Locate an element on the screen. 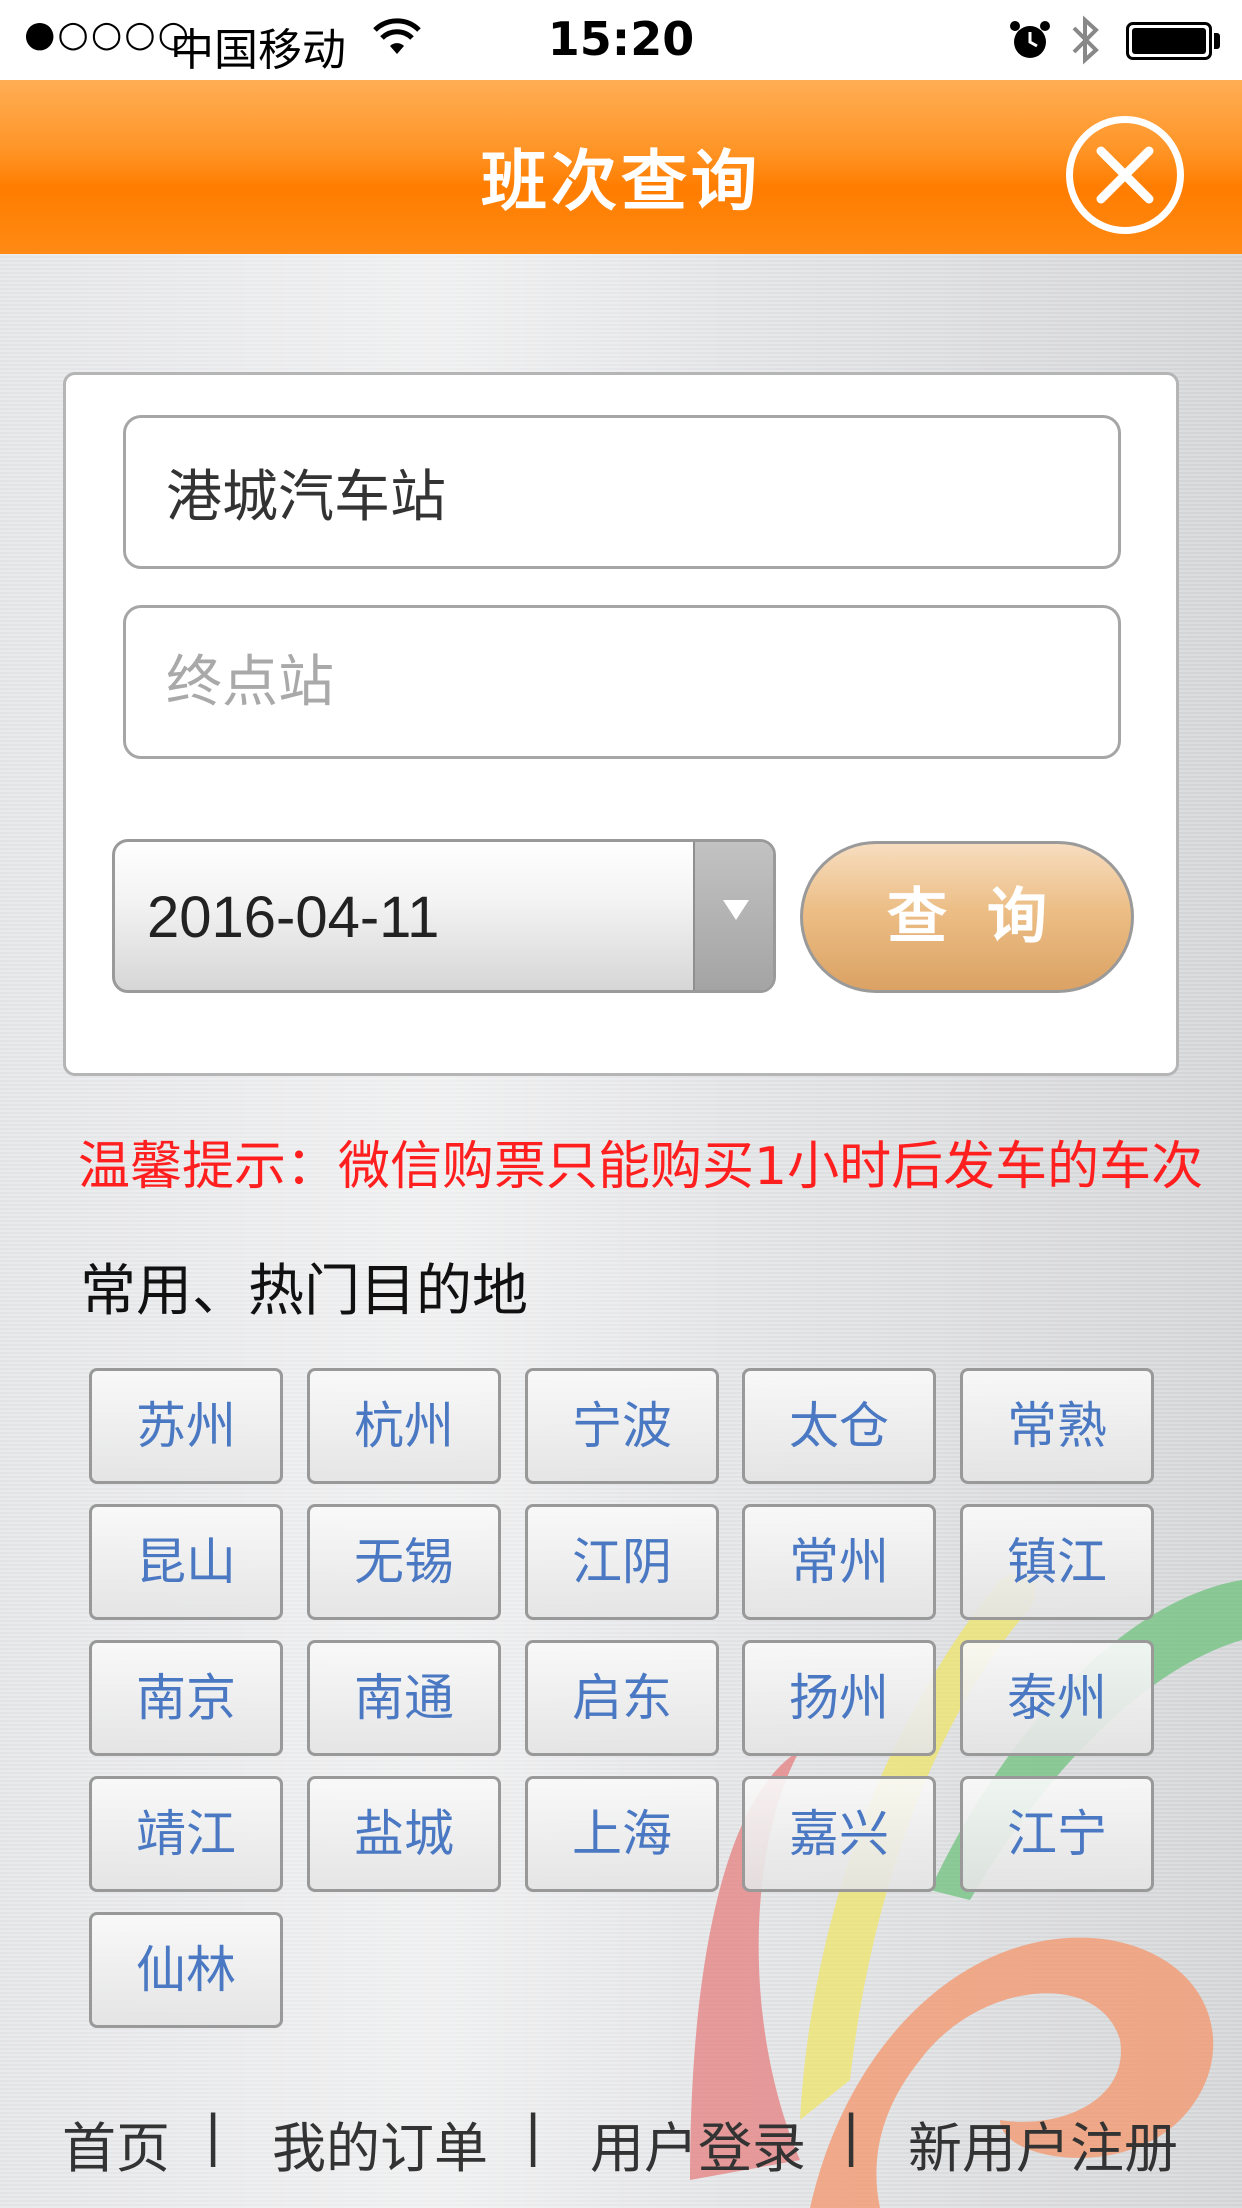 The width and height of the screenshot is (1242, 2208). footer-nav: 首页 | 我的订单 | 用户登录 | 新用户注册 is located at coordinates (621, 2144).